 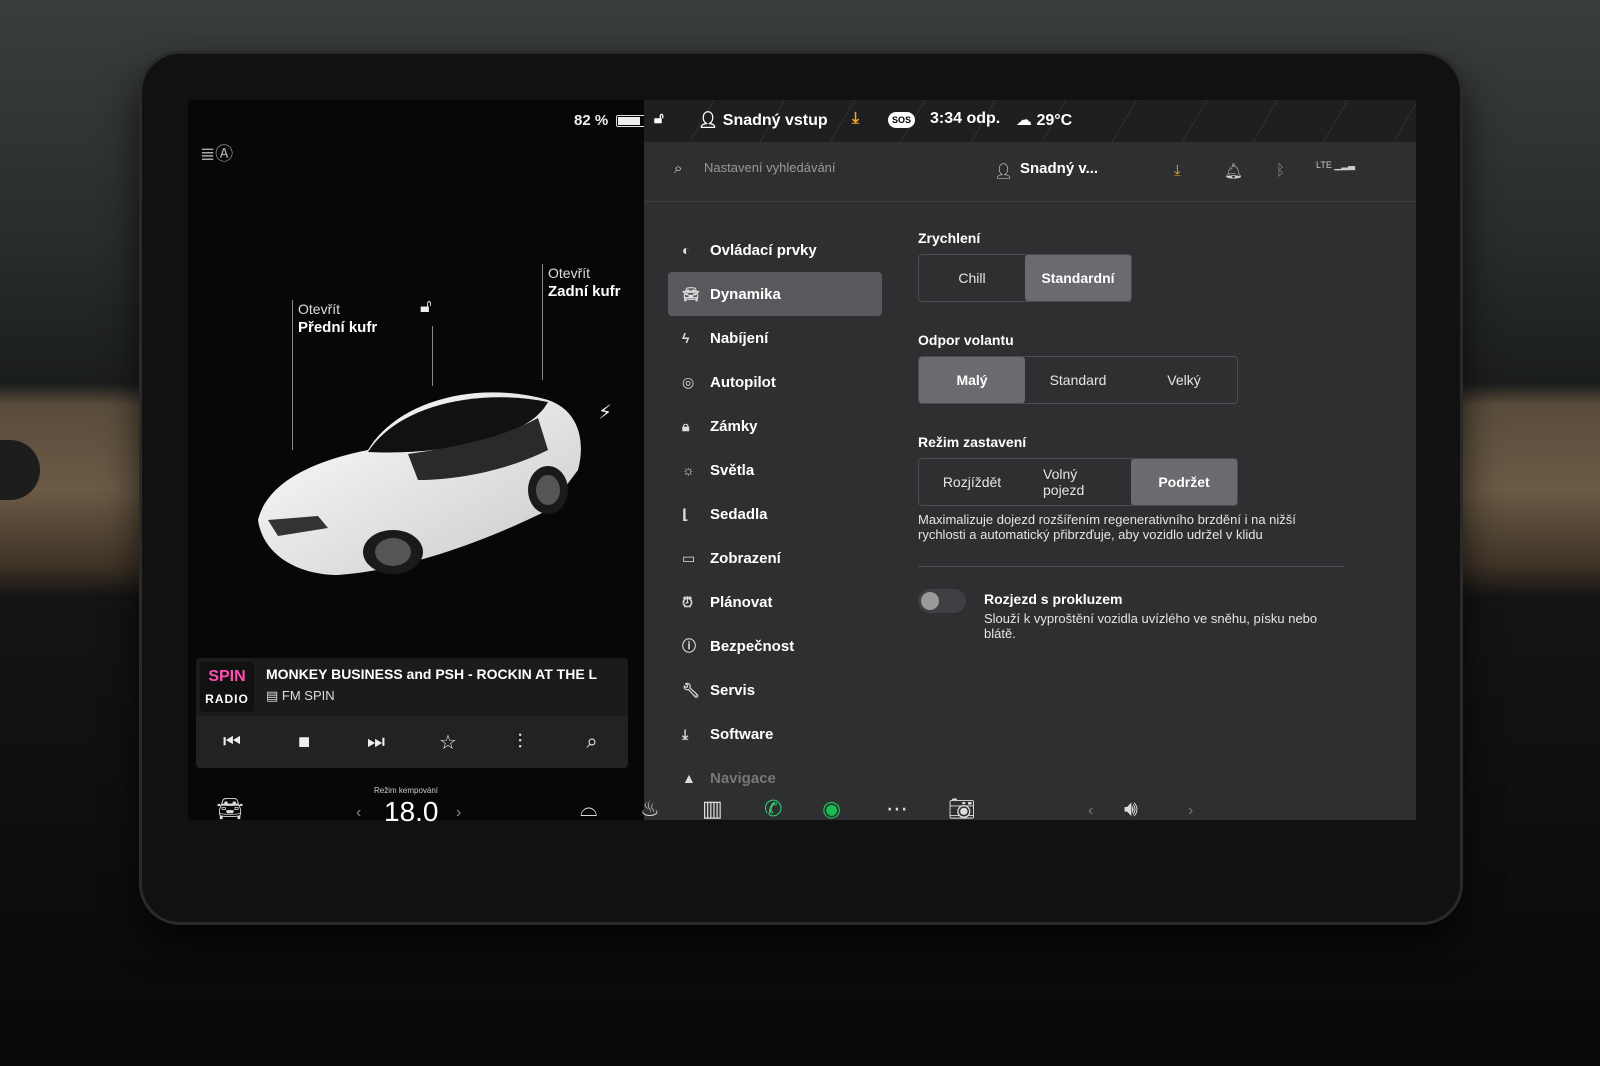 I want to click on toggle-icon: ◐, so click(x=686, y=250).